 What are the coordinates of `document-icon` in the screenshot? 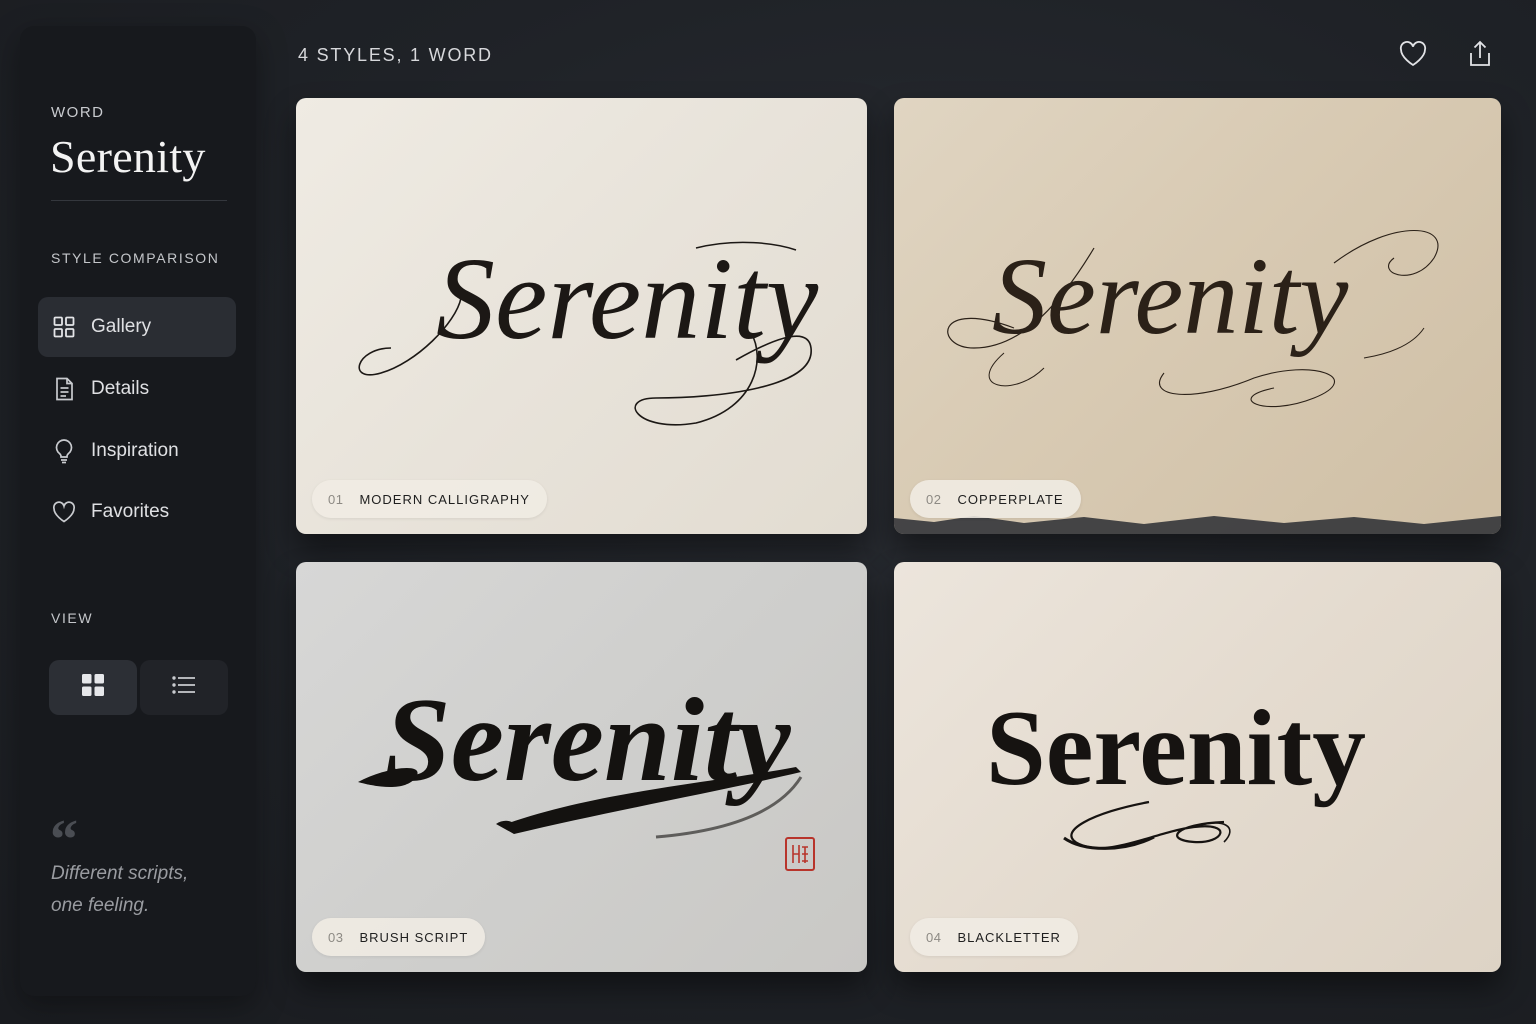 It's located at (64, 389).